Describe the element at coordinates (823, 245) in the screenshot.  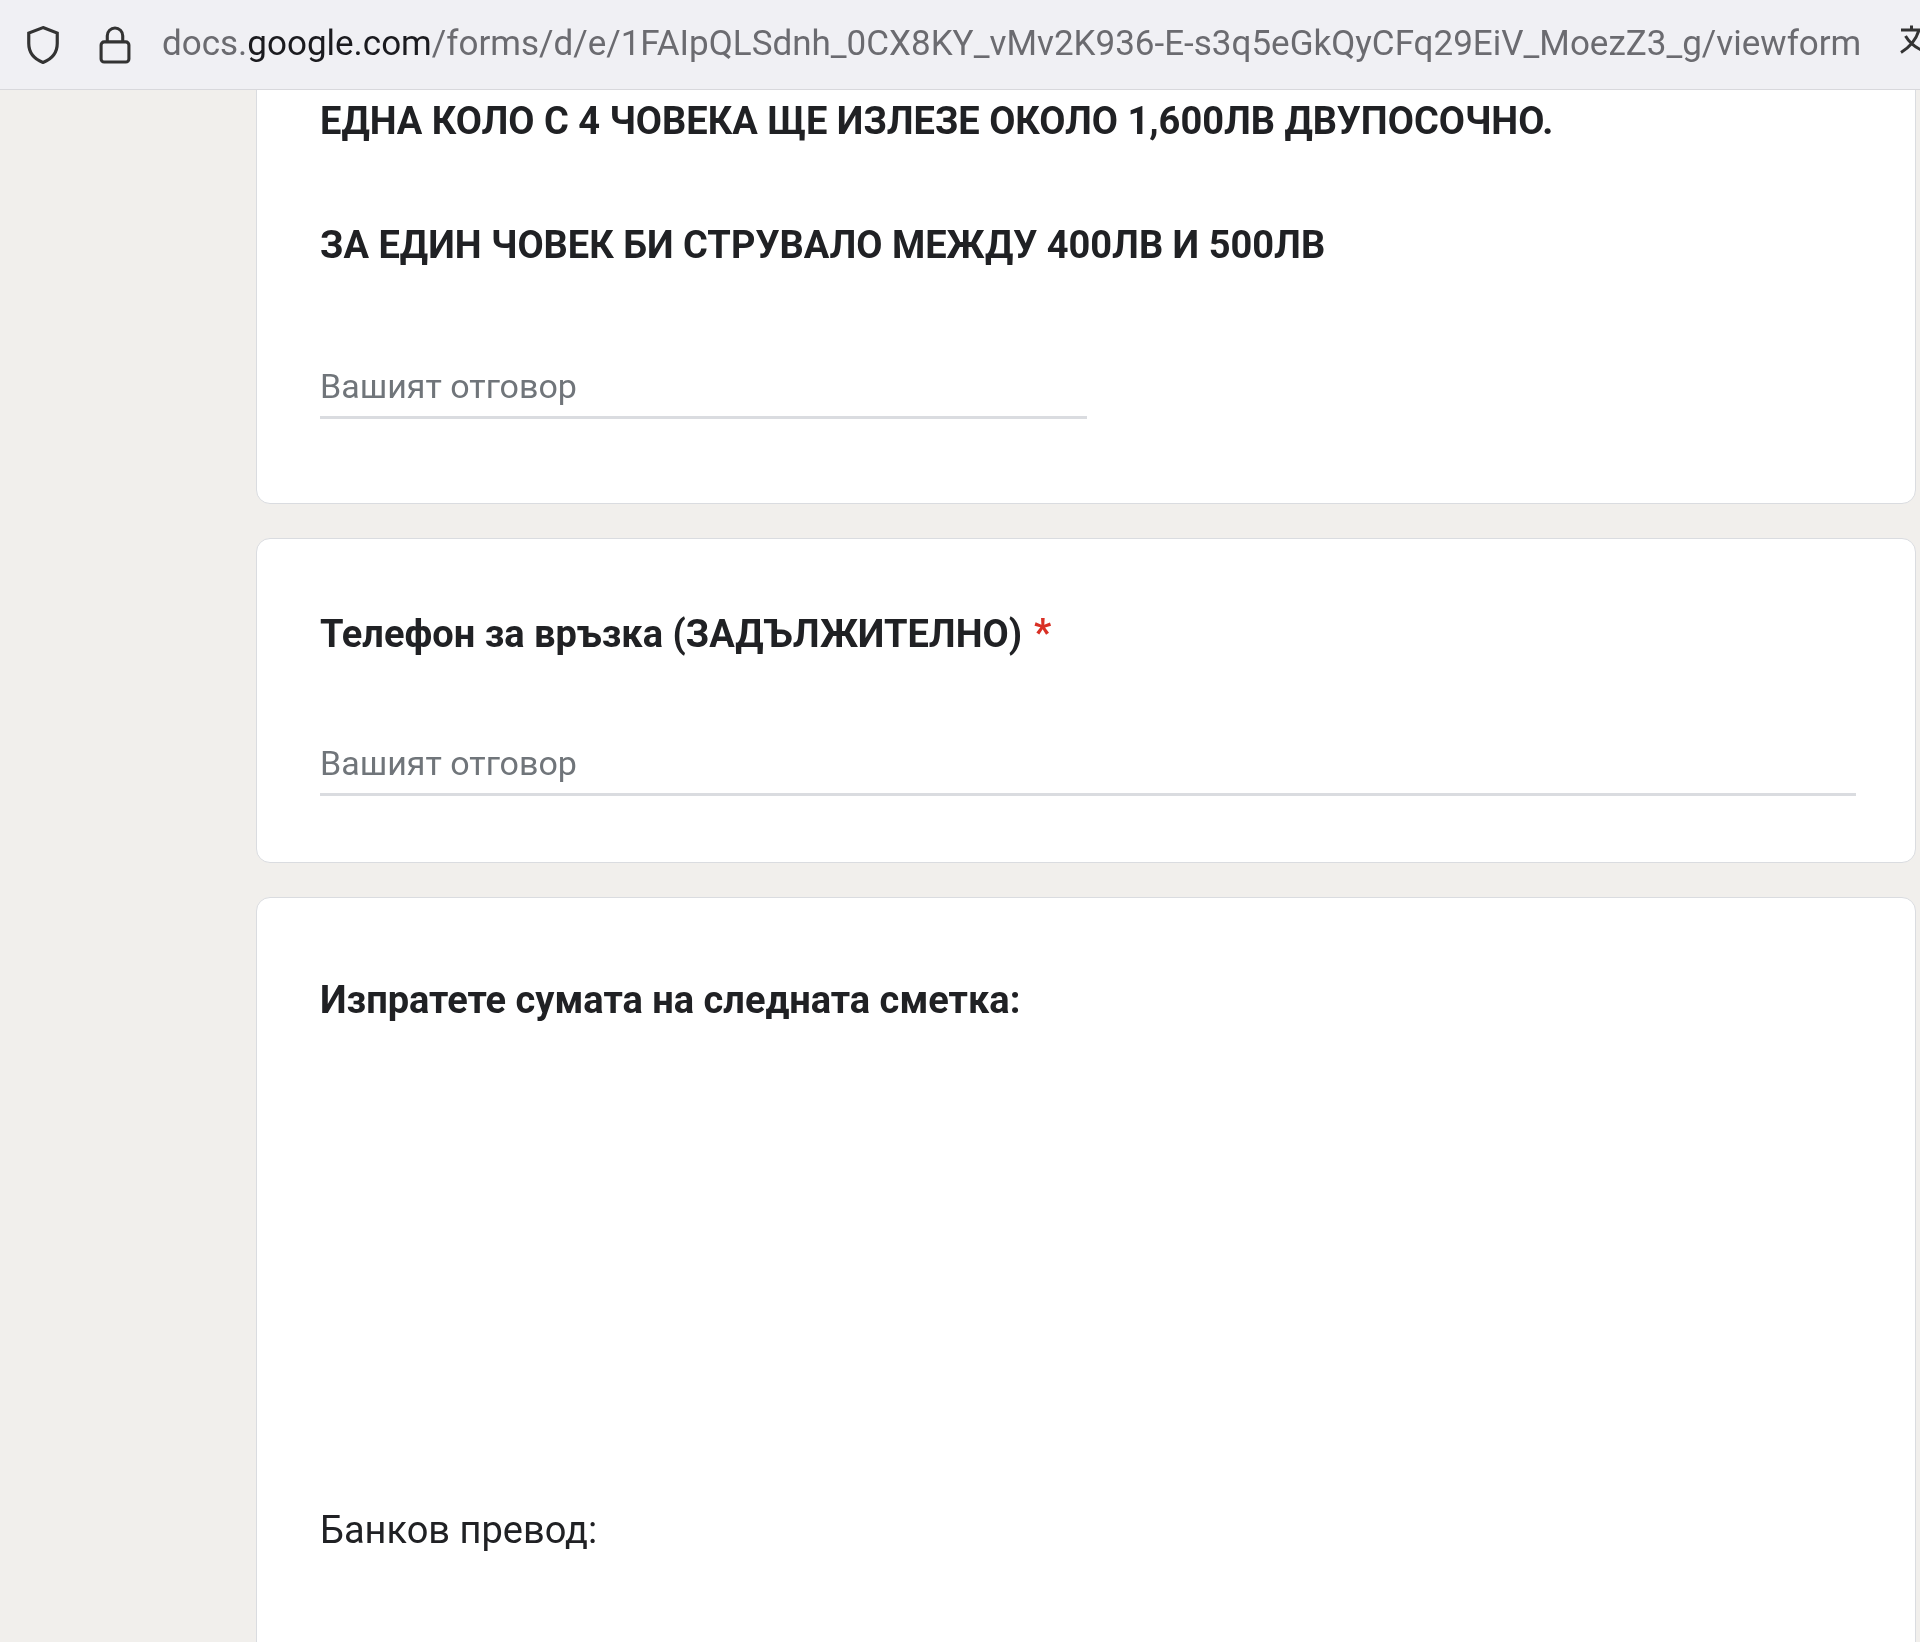
I see `question-title: ЗА ЕДИН ЧОВЕК БИ СТРУВАЛО МЕЖДУ 400ЛВ И 500ЛВ` at that location.